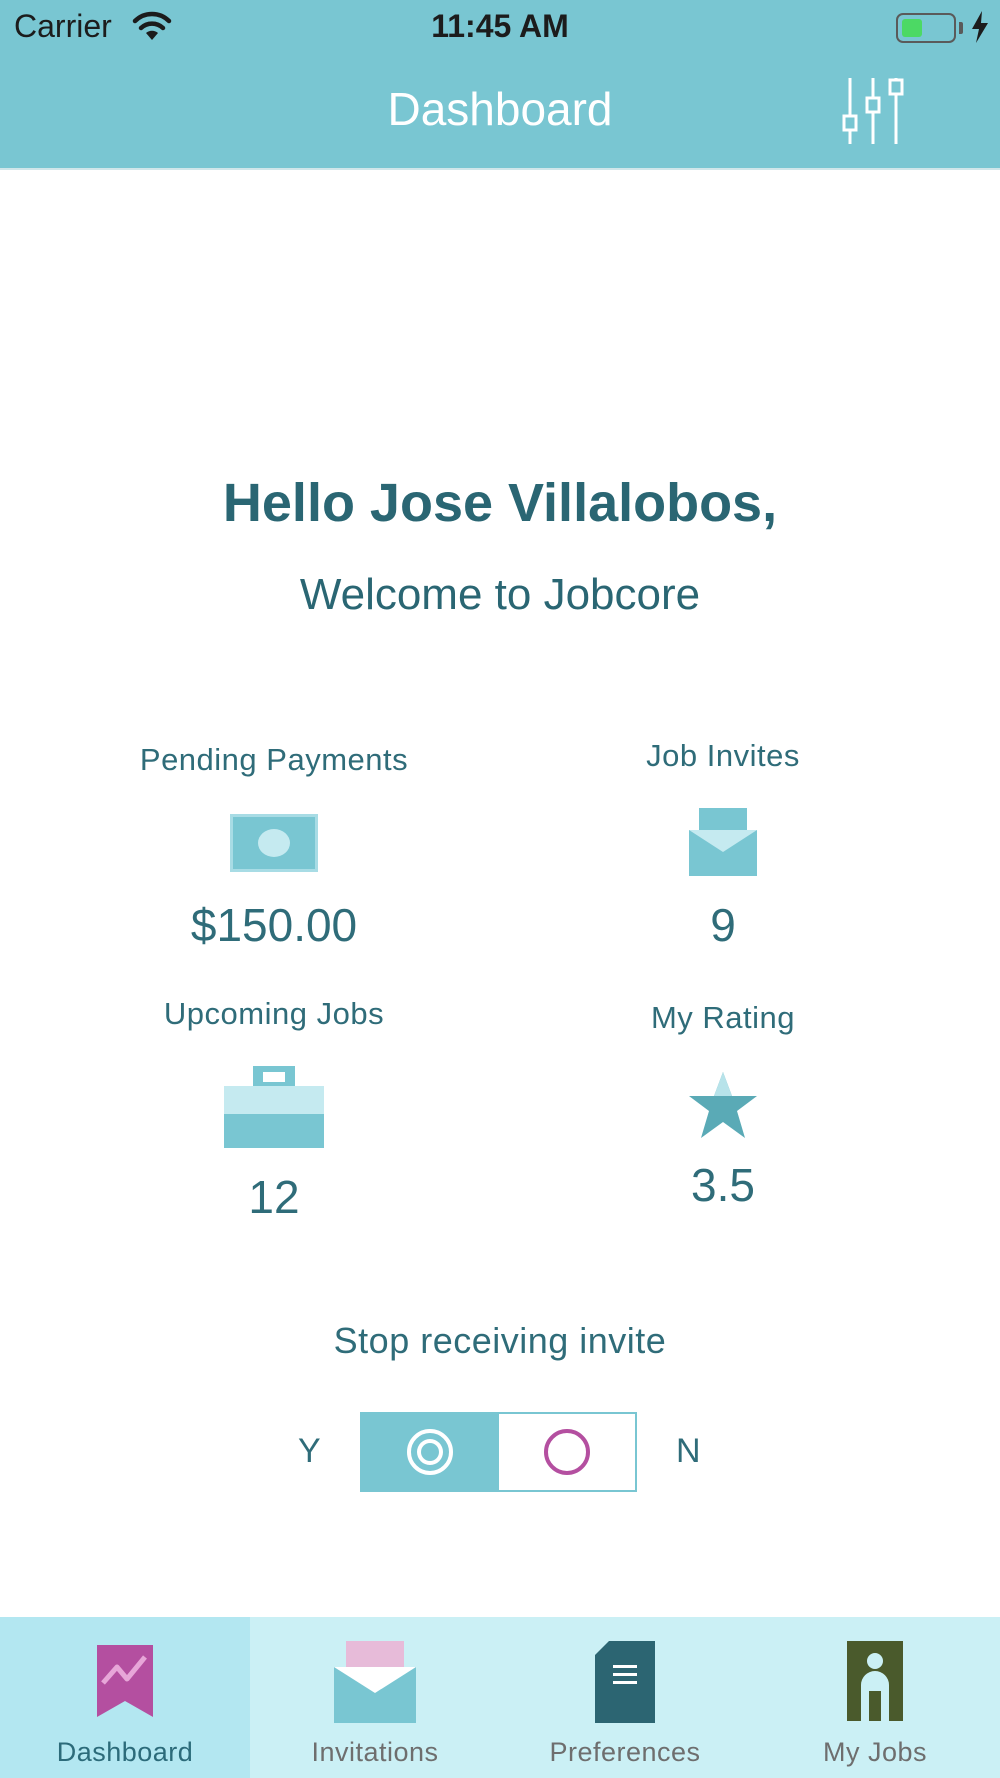 The image size is (1000, 1778). I want to click on status-bar: Carrier 11:45 AM, so click(500, 28).